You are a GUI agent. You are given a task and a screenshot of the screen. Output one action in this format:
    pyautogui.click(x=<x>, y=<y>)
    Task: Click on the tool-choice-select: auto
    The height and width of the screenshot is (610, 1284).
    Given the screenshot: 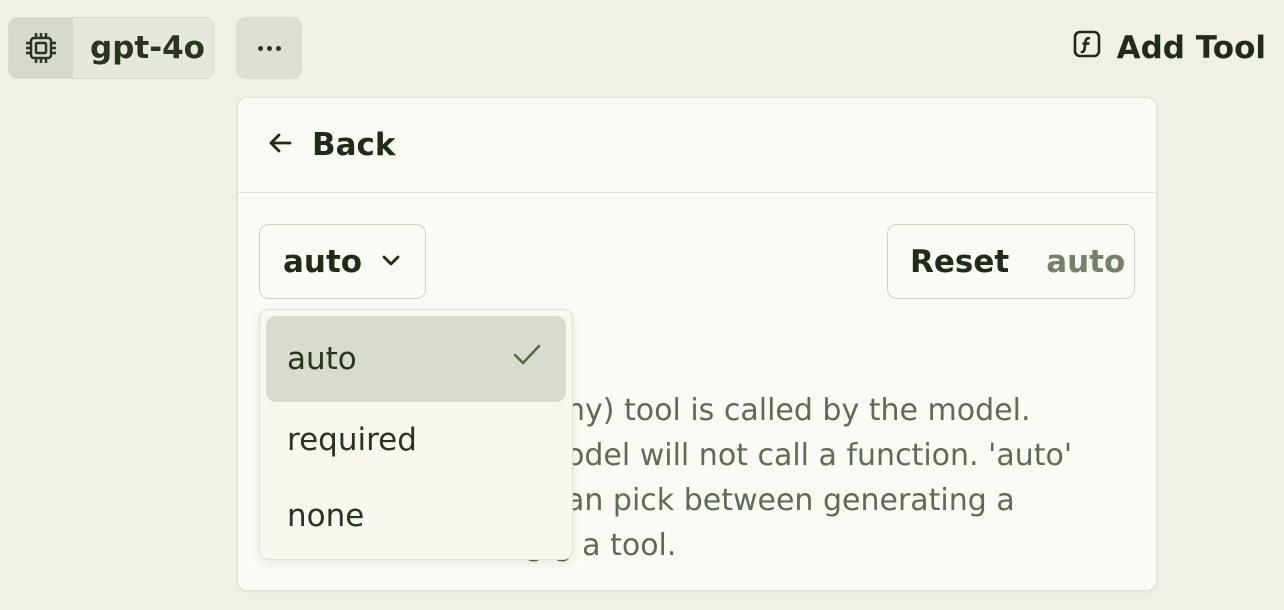 What is the action you would take?
    pyautogui.click(x=342, y=261)
    